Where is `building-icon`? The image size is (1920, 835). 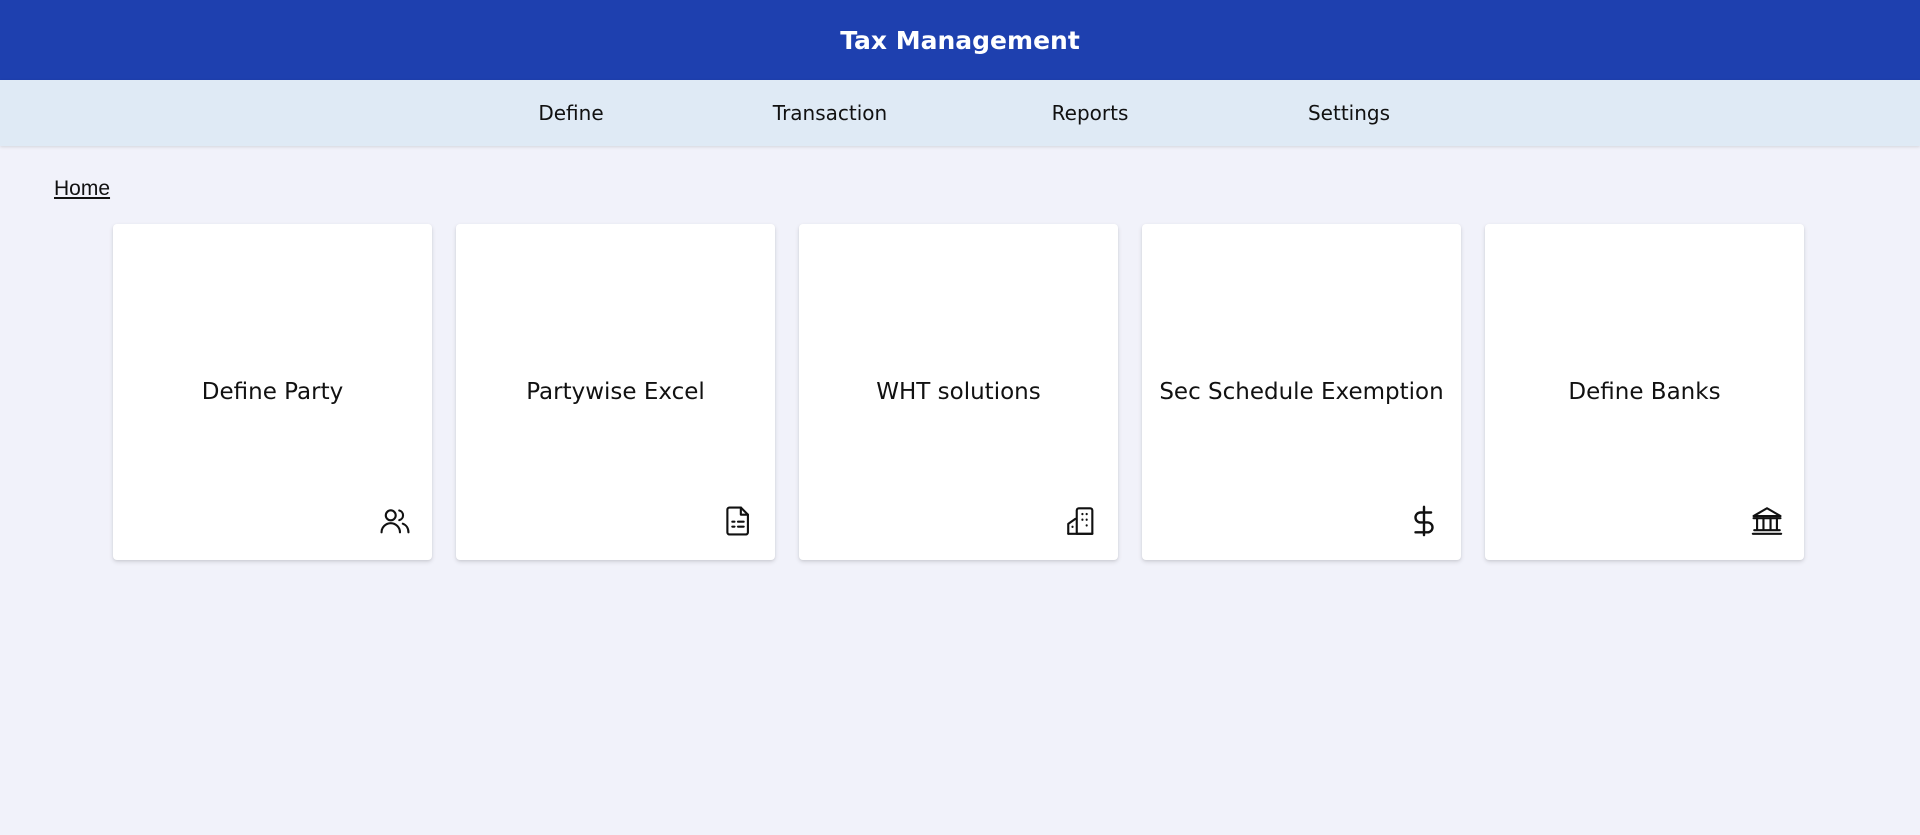 building-icon is located at coordinates (1081, 521).